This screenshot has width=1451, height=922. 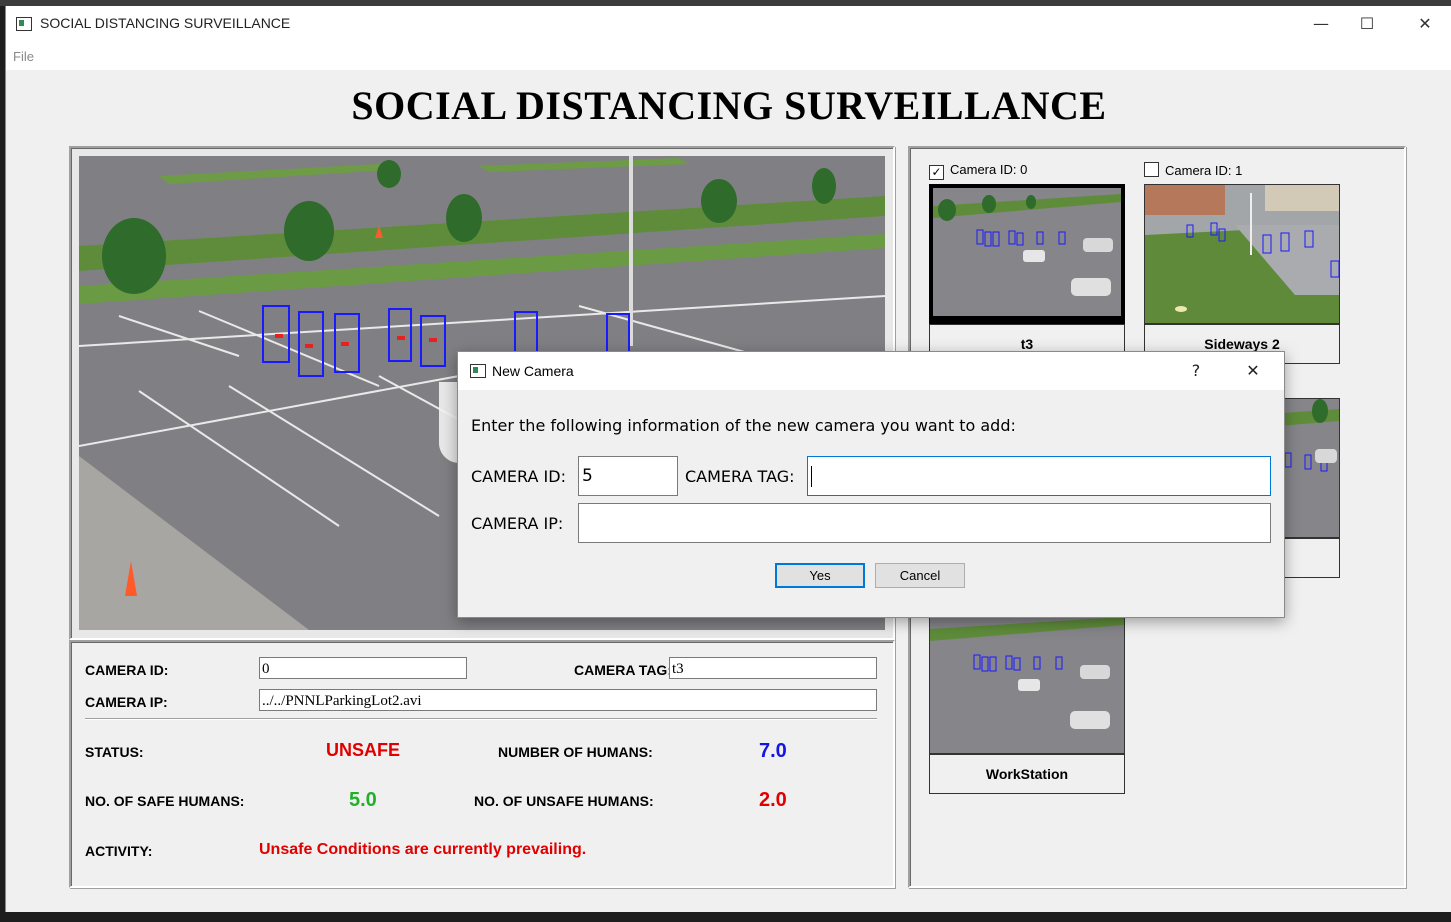 What do you see at coordinates (740, 476) in the screenshot?
I see `dialog-camera-tag-label: CAMERA TAG:` at bounding box center [740, 476].